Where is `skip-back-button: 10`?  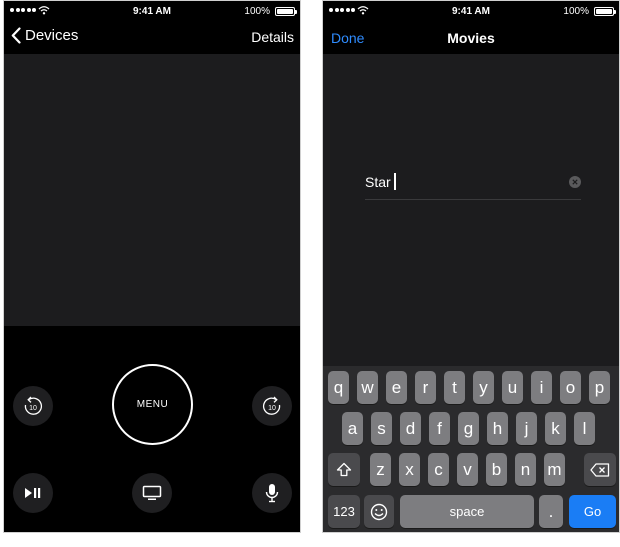 skip-back-button: 10 is located at coordinates (33, 406).